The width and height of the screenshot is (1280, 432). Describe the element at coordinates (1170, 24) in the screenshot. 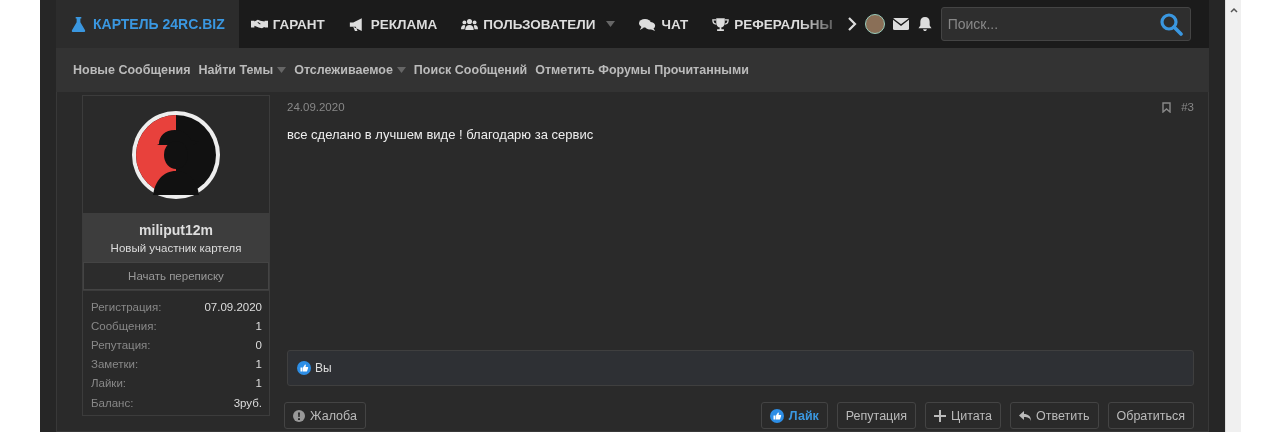

I see `search-icon` at that location.